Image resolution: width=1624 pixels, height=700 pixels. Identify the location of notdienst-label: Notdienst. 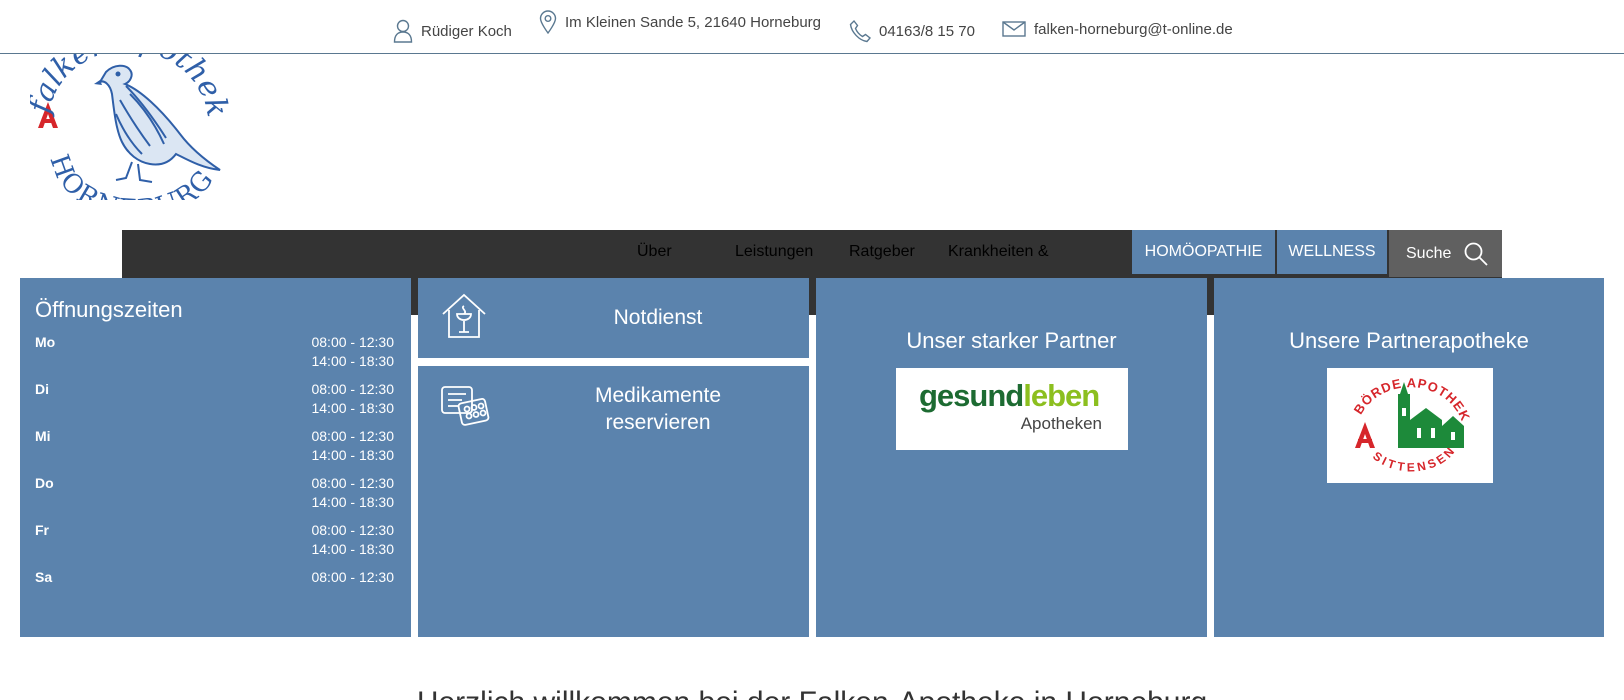
(658, 317).